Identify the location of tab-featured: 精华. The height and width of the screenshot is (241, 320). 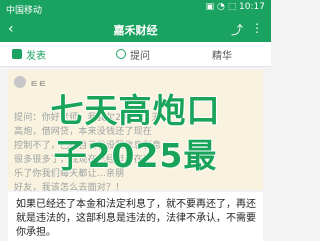
(222, 54).